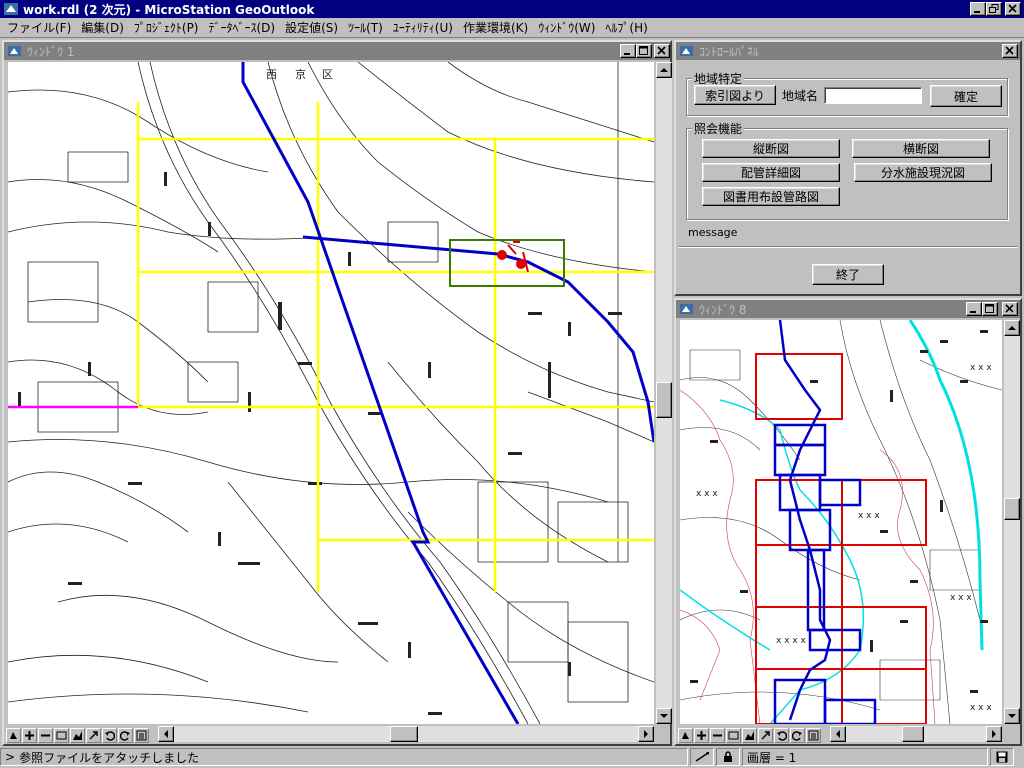 The height and width of the screenshot is (768, 1024). I want to click on layer-panel: 画層 = 1, so click(865, 757).